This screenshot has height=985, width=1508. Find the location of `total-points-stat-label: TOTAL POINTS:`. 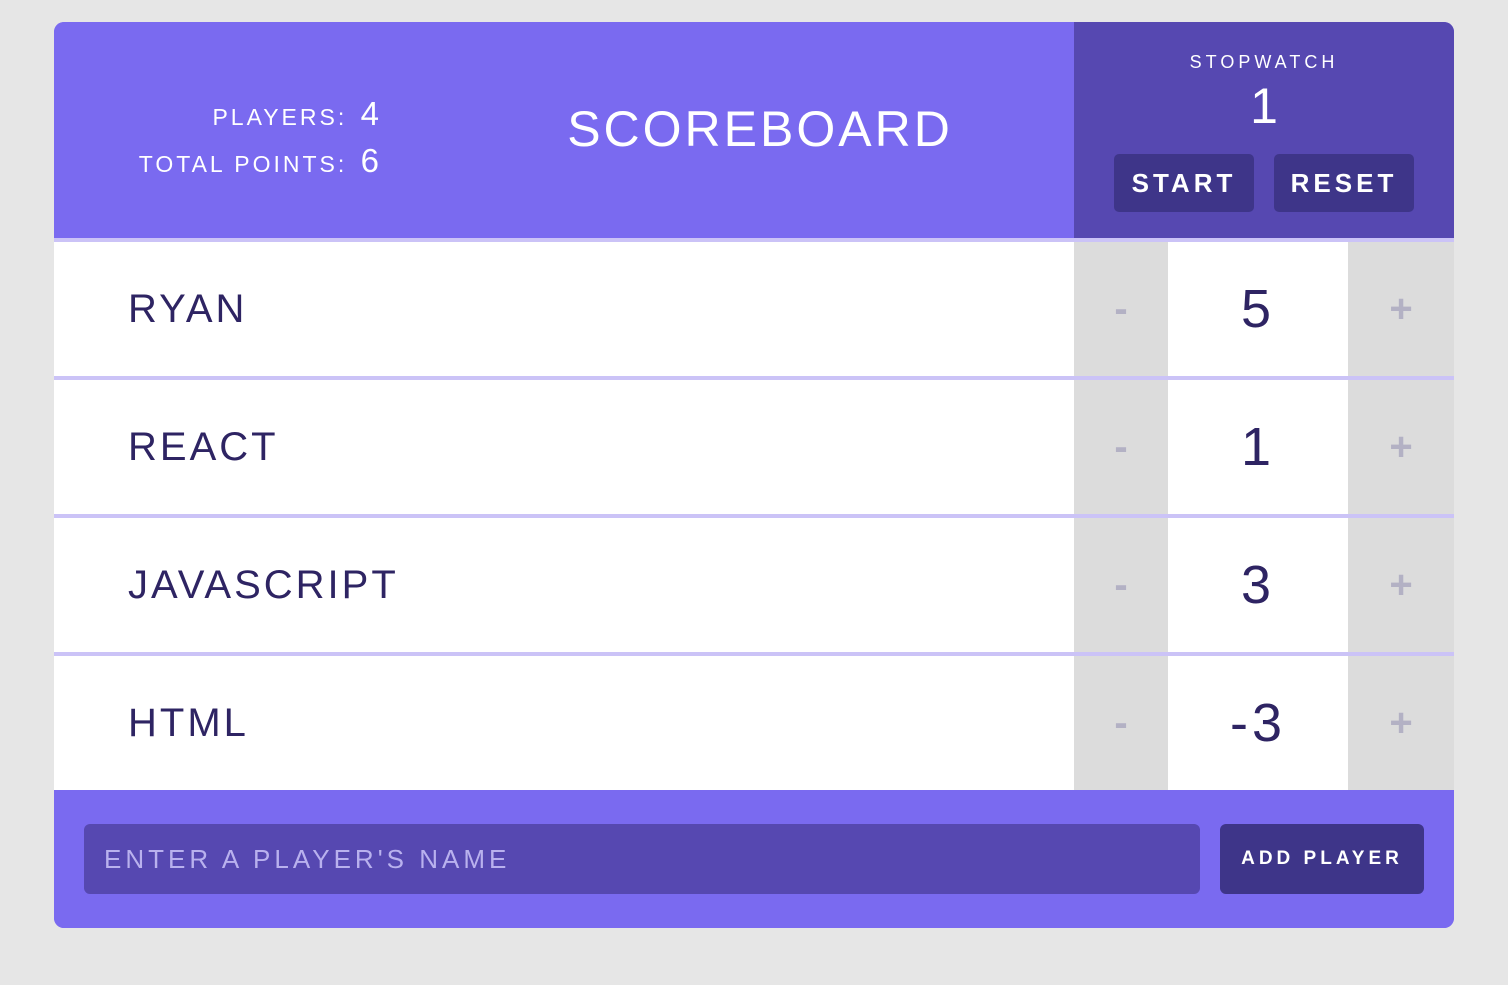

total-points-stat-label: TOTAL POINTS: is located at coordinates (243, 164).